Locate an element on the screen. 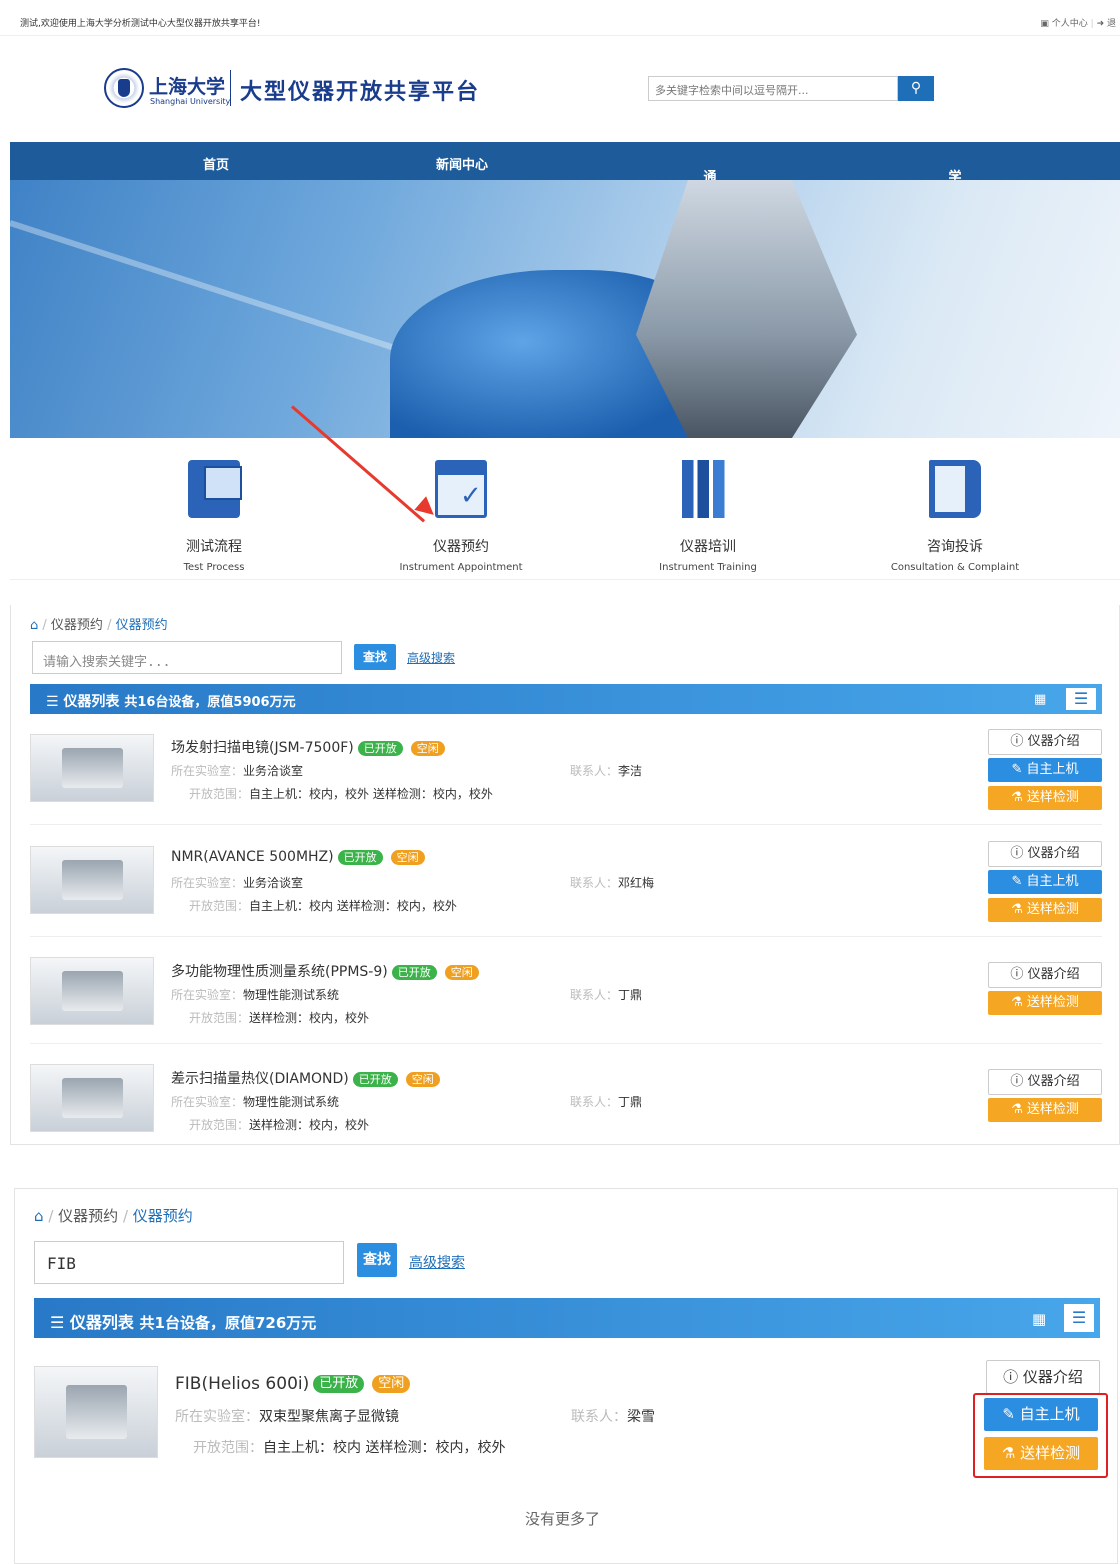 The width and height of the screenshot is (1120, 1564). book-icon is located at coordinates (955, 489).